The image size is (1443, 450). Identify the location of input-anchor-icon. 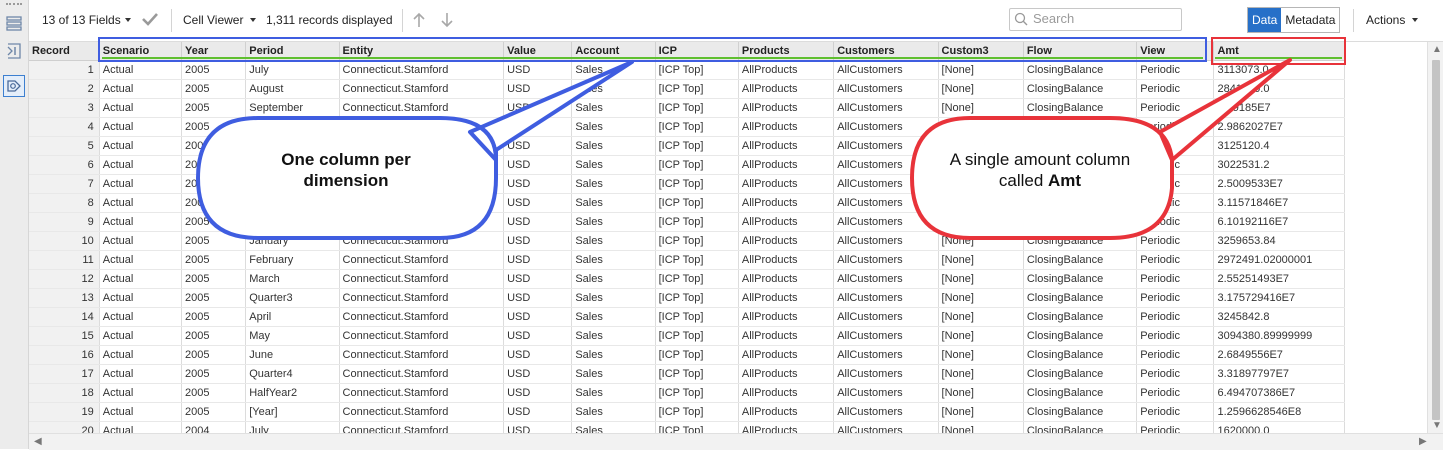
(14, 51).